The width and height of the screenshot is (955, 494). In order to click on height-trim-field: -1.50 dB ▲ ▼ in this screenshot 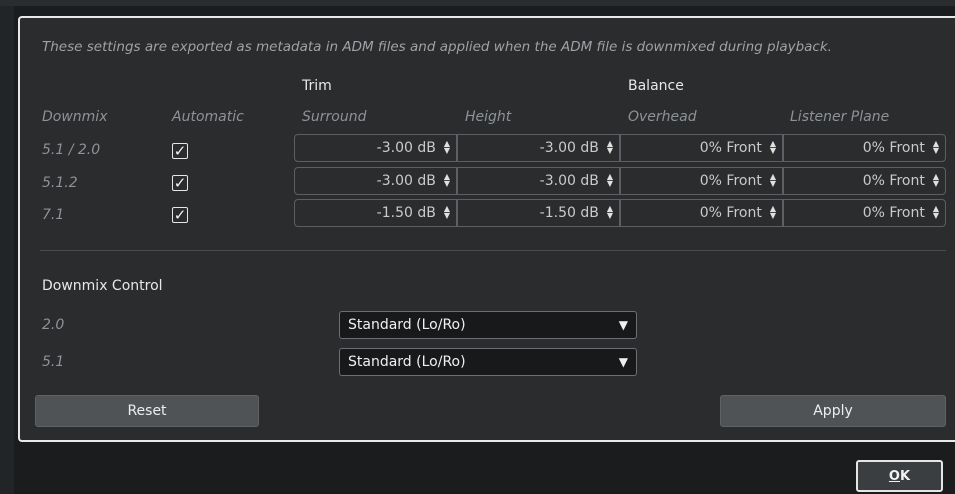, I will do `click(538, 213)`.